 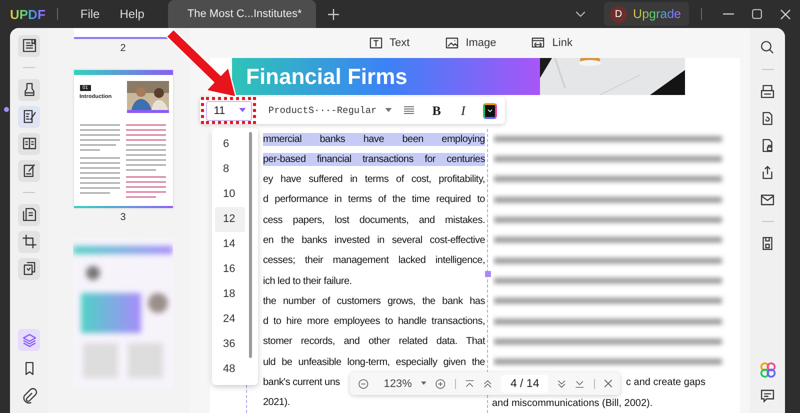 What do you see at coordinates (666, 383) in the screenshot?
I see `text-line: c and create gaps` at bounding box center [666, 383].